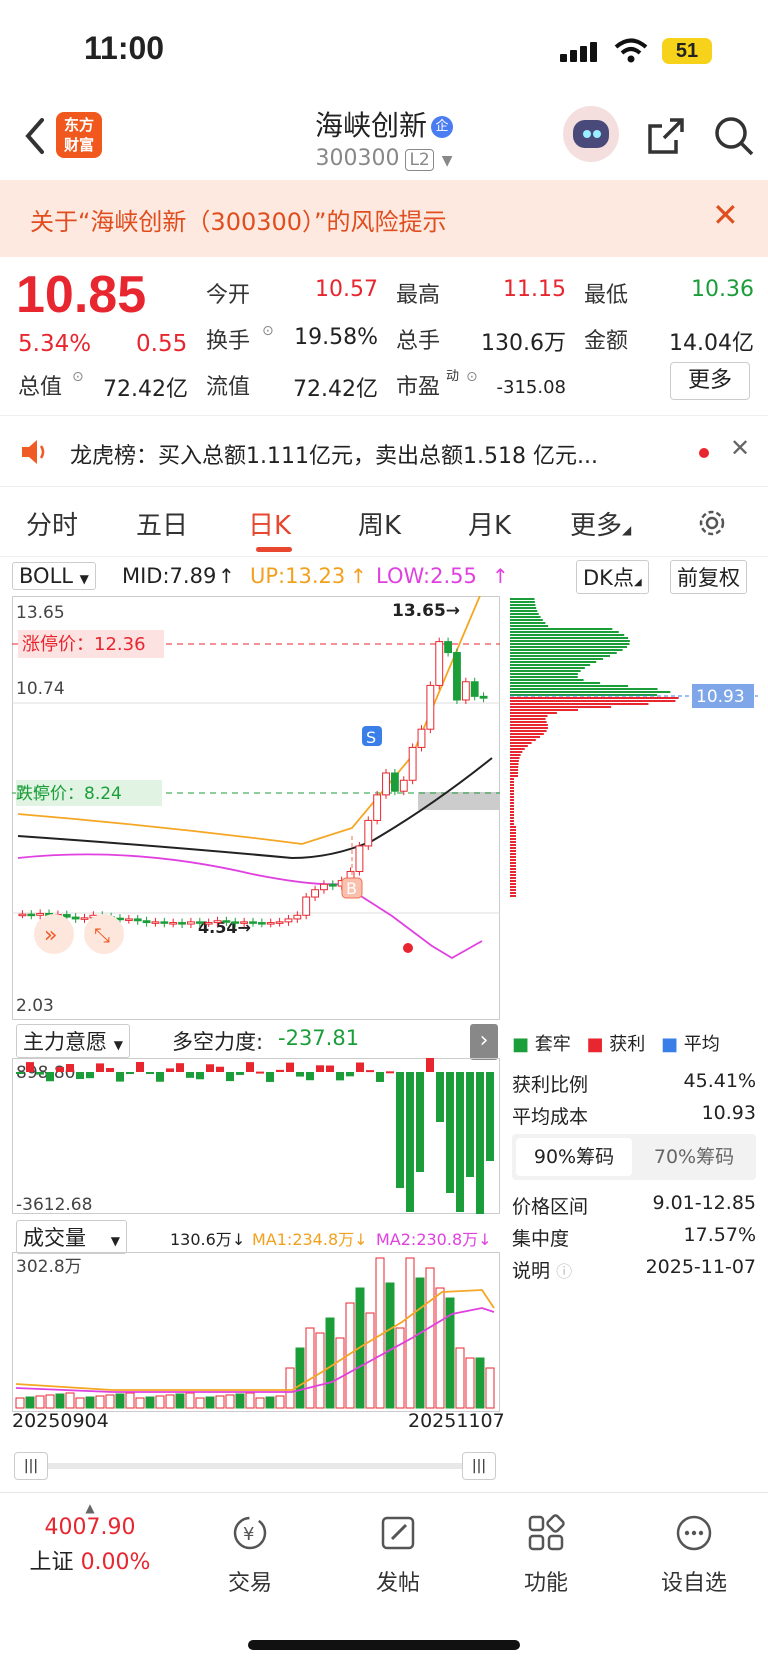  Describe the element at coordinates (31, 1466) in the screenshot. I see `slider-handle-left: |||` at that location.